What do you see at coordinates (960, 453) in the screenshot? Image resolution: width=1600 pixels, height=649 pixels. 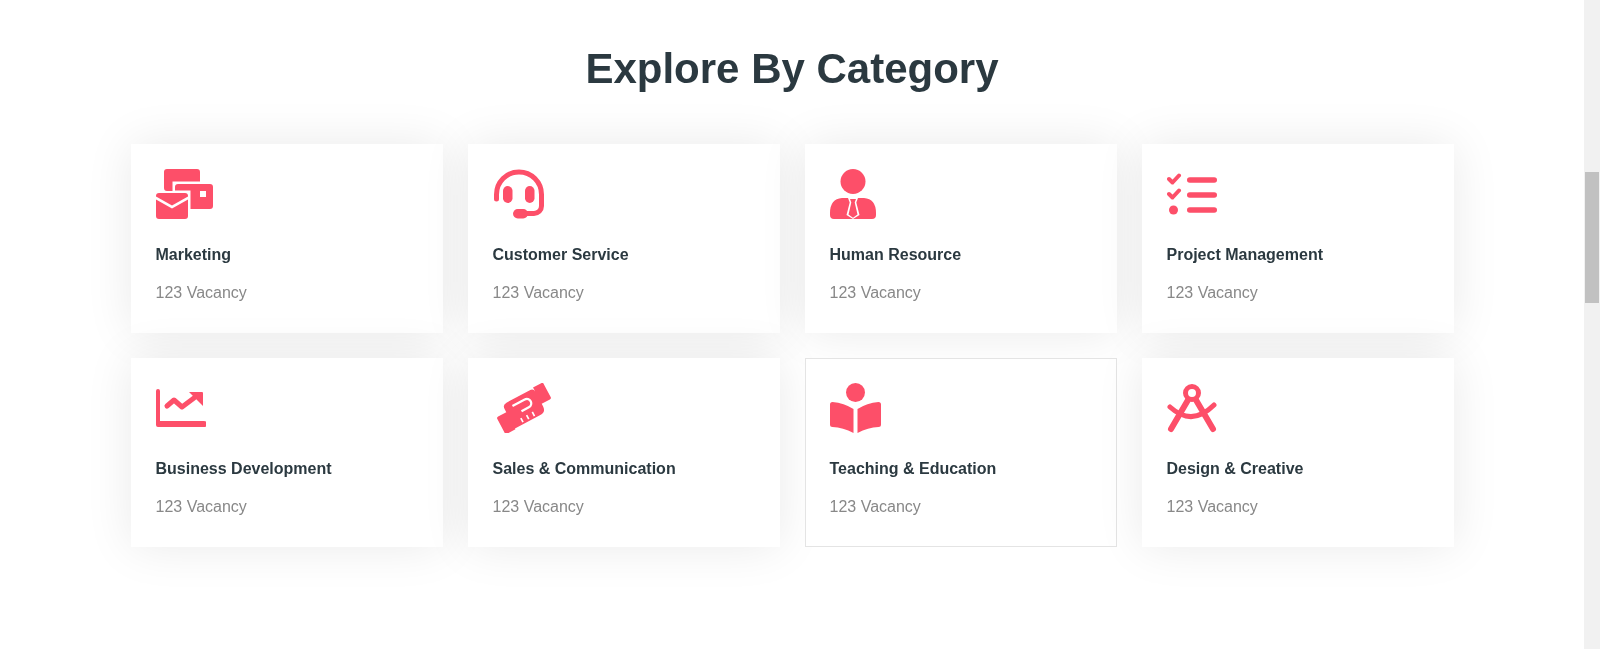 I see `category-card: Teaching & Education 123 Vacancy` at bounding box center [960, 453].